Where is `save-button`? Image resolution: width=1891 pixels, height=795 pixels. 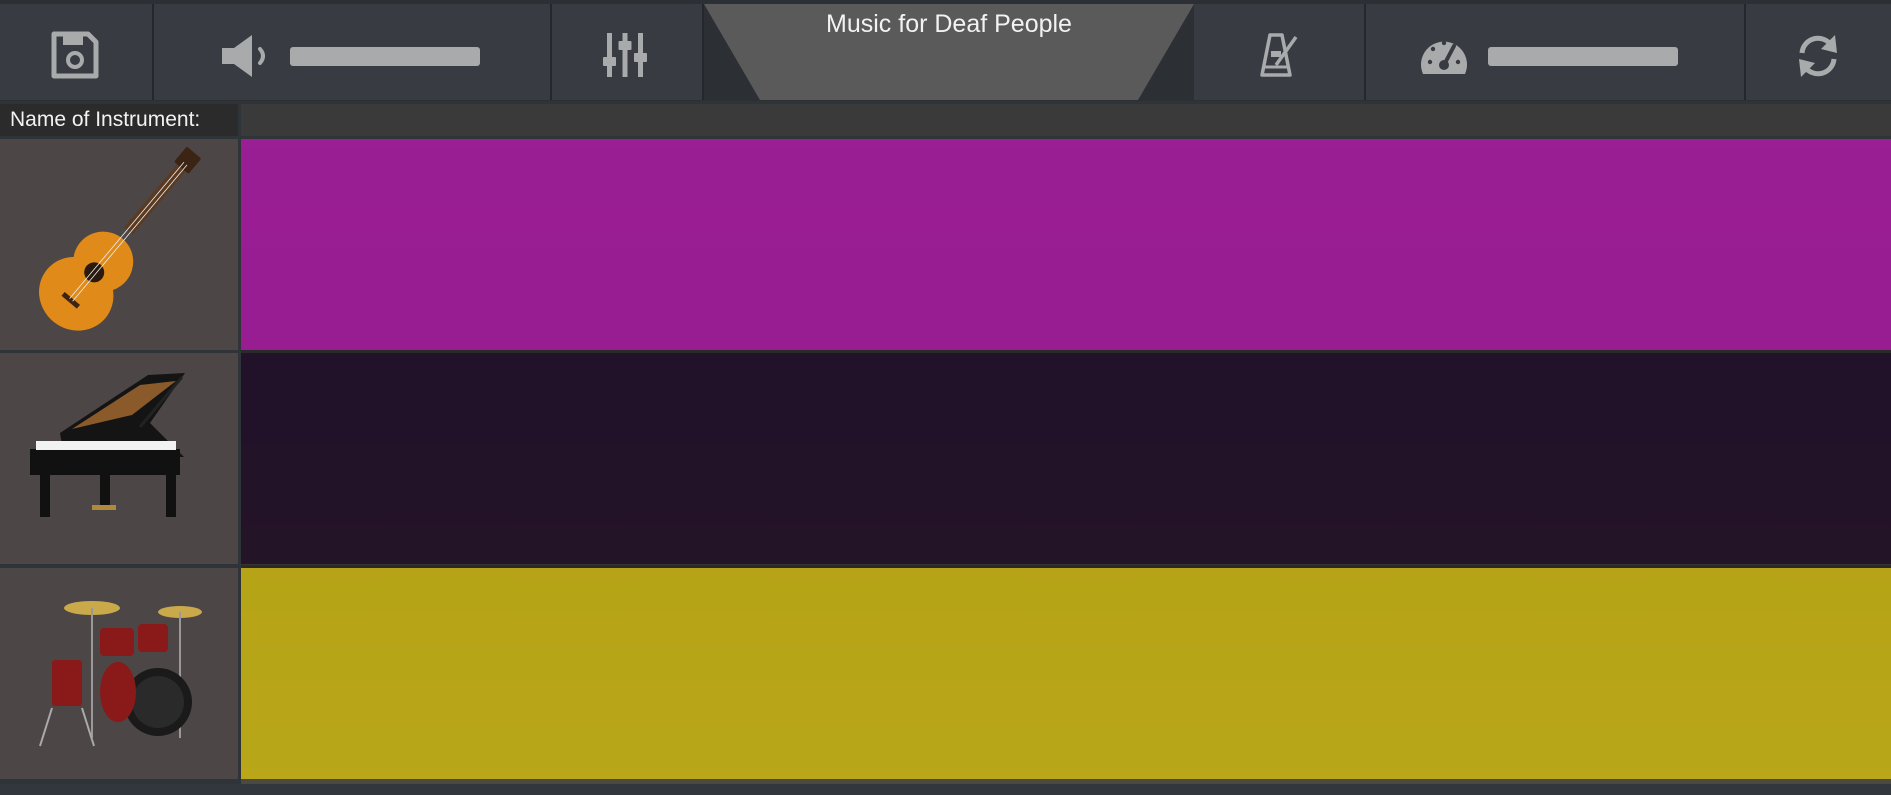
save-button is located at coordinates (77, 52).